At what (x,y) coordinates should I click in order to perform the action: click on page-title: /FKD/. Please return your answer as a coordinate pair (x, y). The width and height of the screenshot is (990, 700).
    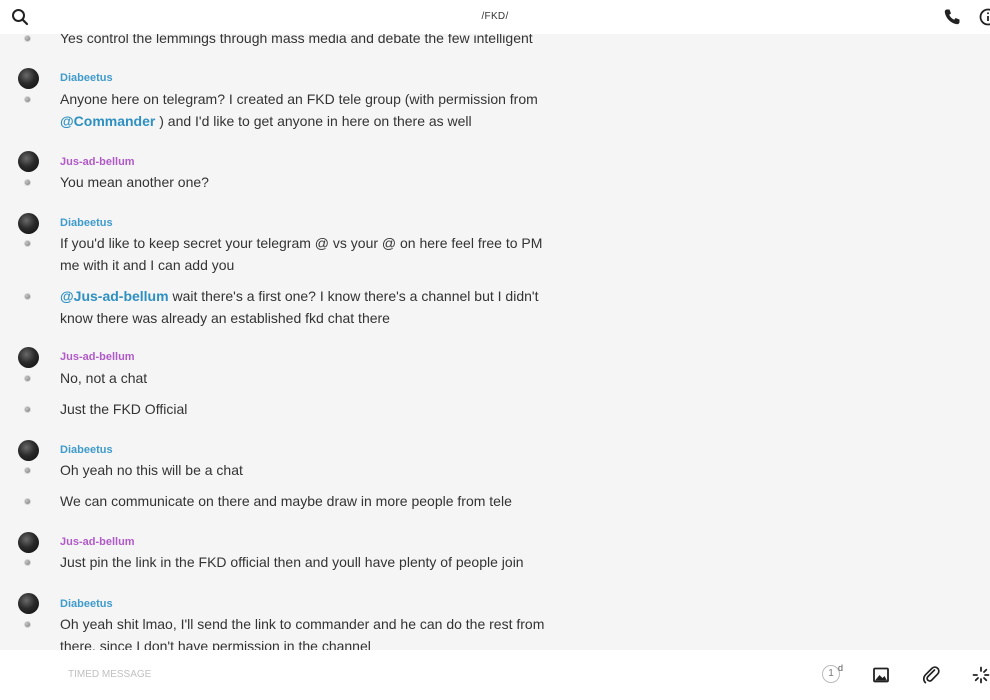
    Looking at the image, I should click on (495, 16).